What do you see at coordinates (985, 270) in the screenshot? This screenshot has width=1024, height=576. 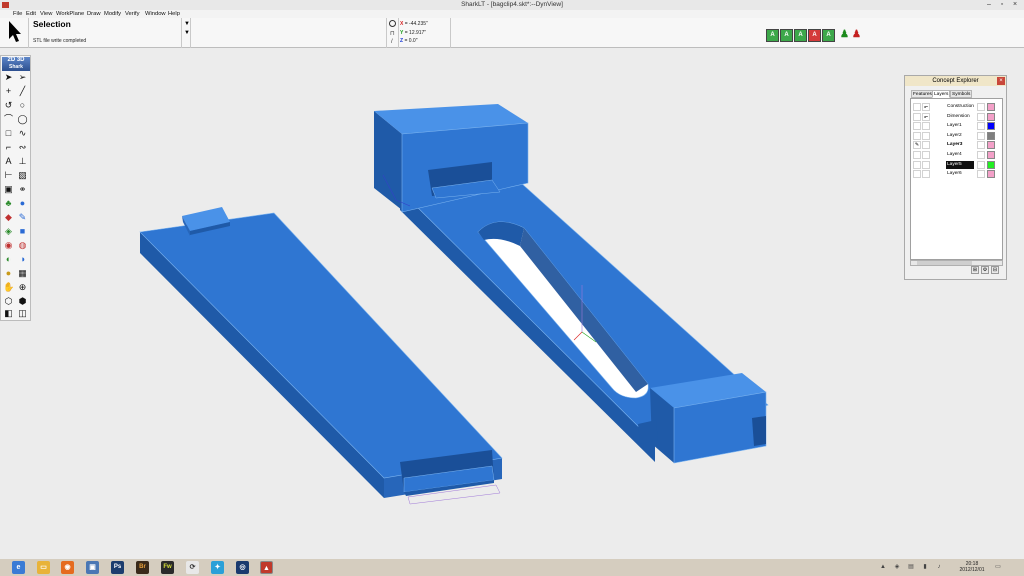 I see `layer-settings-icon: ⚙` at bounding box center [985, 270].